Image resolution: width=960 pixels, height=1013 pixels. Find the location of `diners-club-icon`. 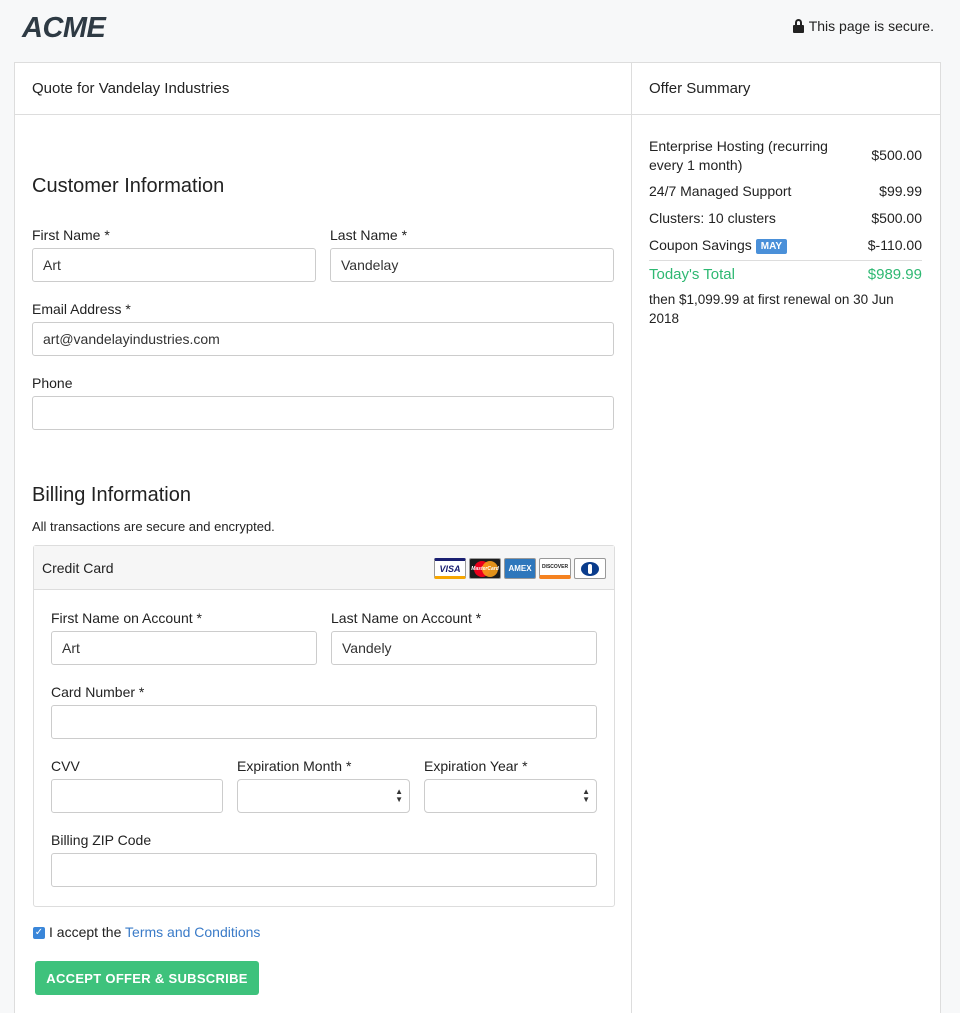

diners-club-icon is located at coordinates (590, 568).